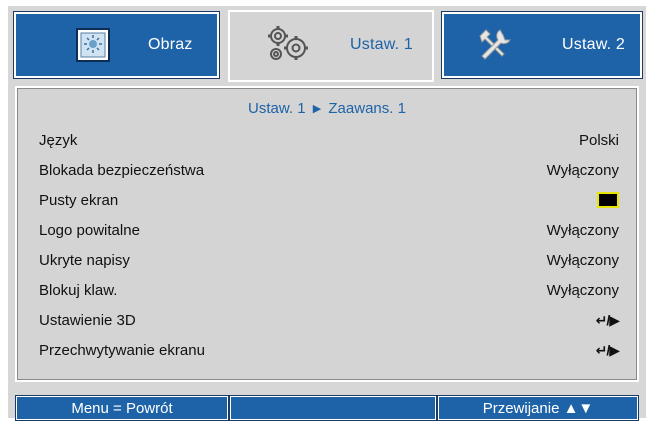 The height and width of the screenshot is (426, 656). What do you see at coordinates (277, 108) in the screenshot?
I see `breadcrumb-part-1: Ustaw. 1` at bounding box center [277, 108].